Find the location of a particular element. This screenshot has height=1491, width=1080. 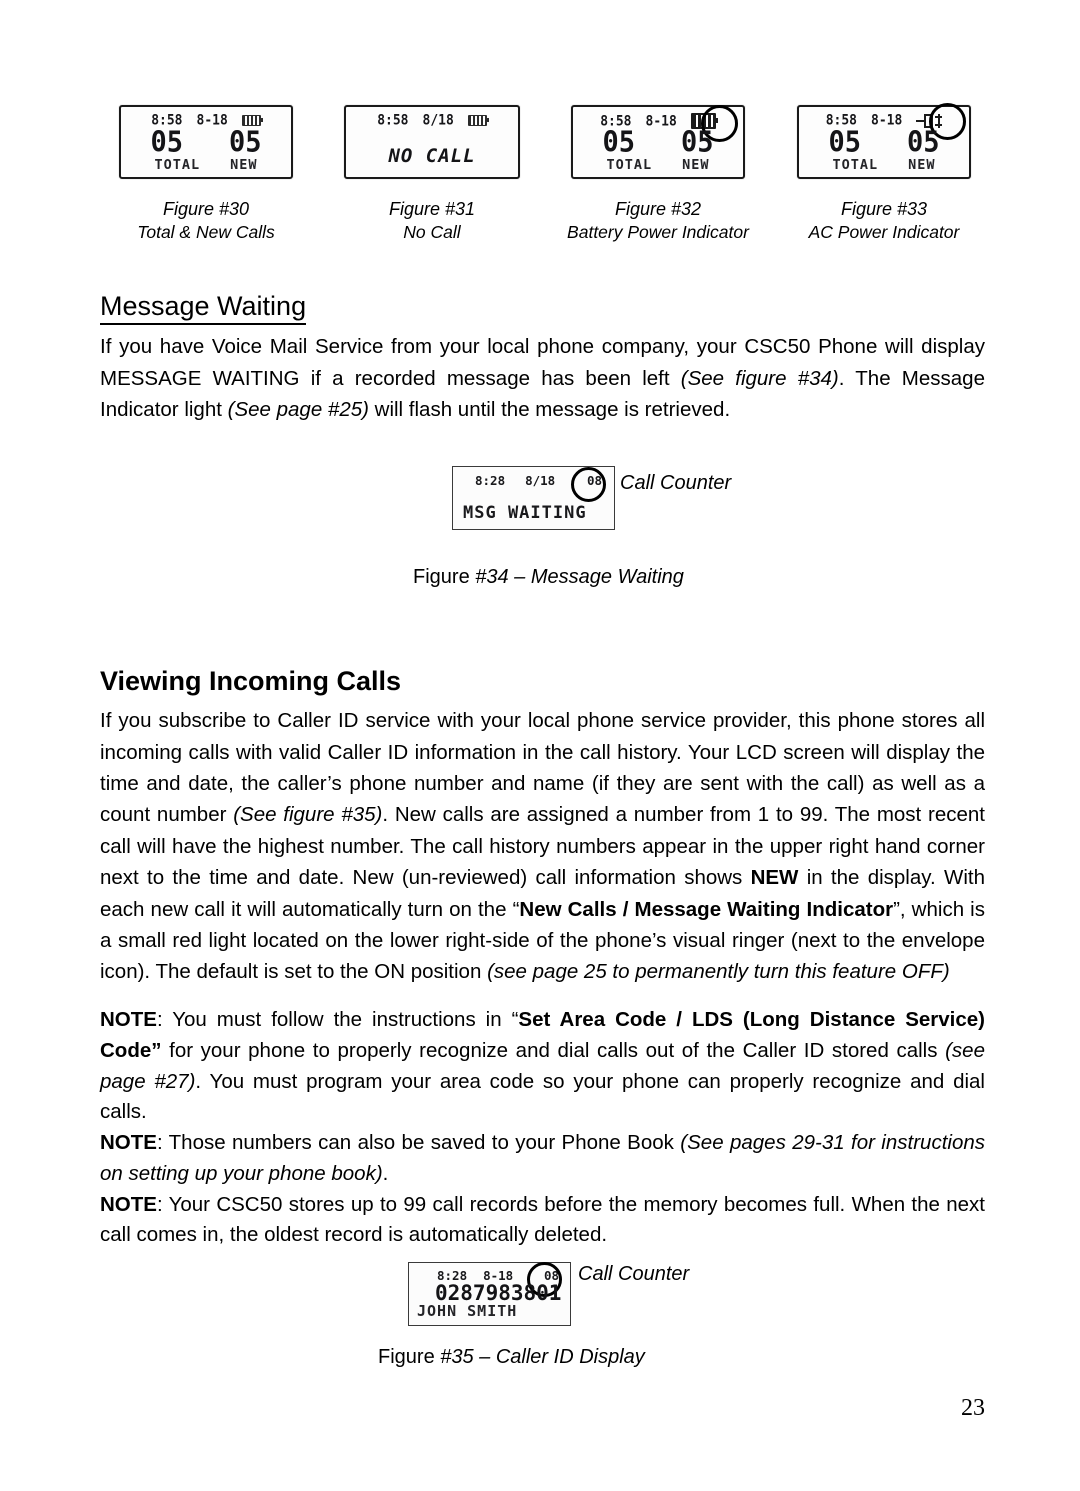

lcd-display-figure-31: 8:58 8/18 NO CALL is located at coordinates (432, 142).